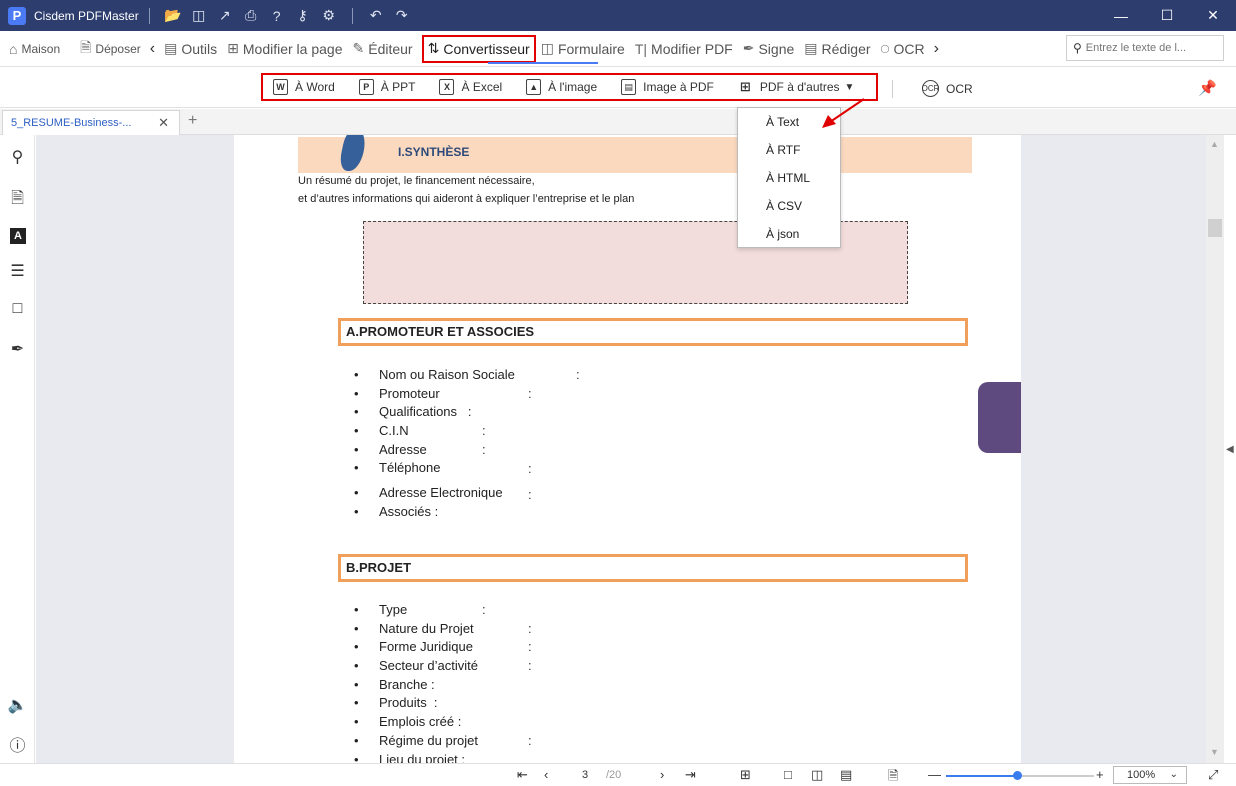  What do you see at coordinates (936, 49) in the screenshot?
I see `scroll-right-chevron-icon: ›` at bounding box center [936, 49].